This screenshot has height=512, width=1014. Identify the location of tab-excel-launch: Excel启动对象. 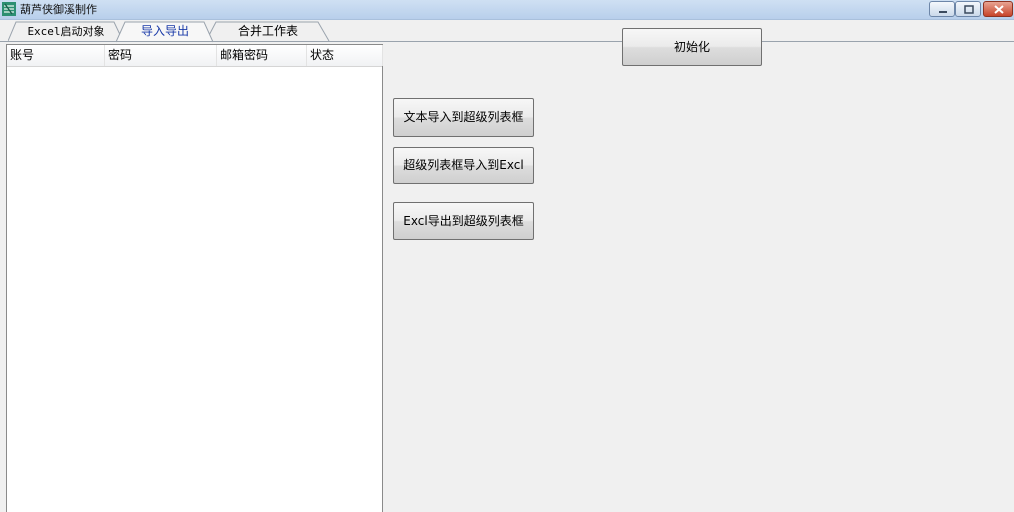
(66, 31).